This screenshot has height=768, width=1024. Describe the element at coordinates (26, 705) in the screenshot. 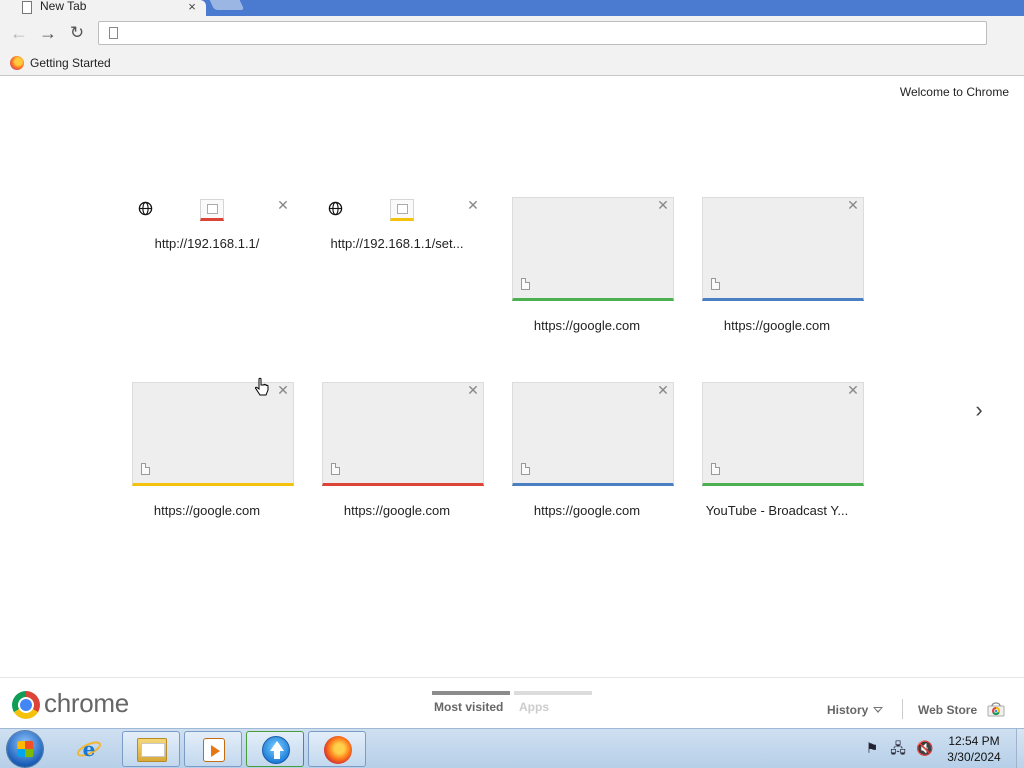

I see `chrome-logo-icon` at that location.